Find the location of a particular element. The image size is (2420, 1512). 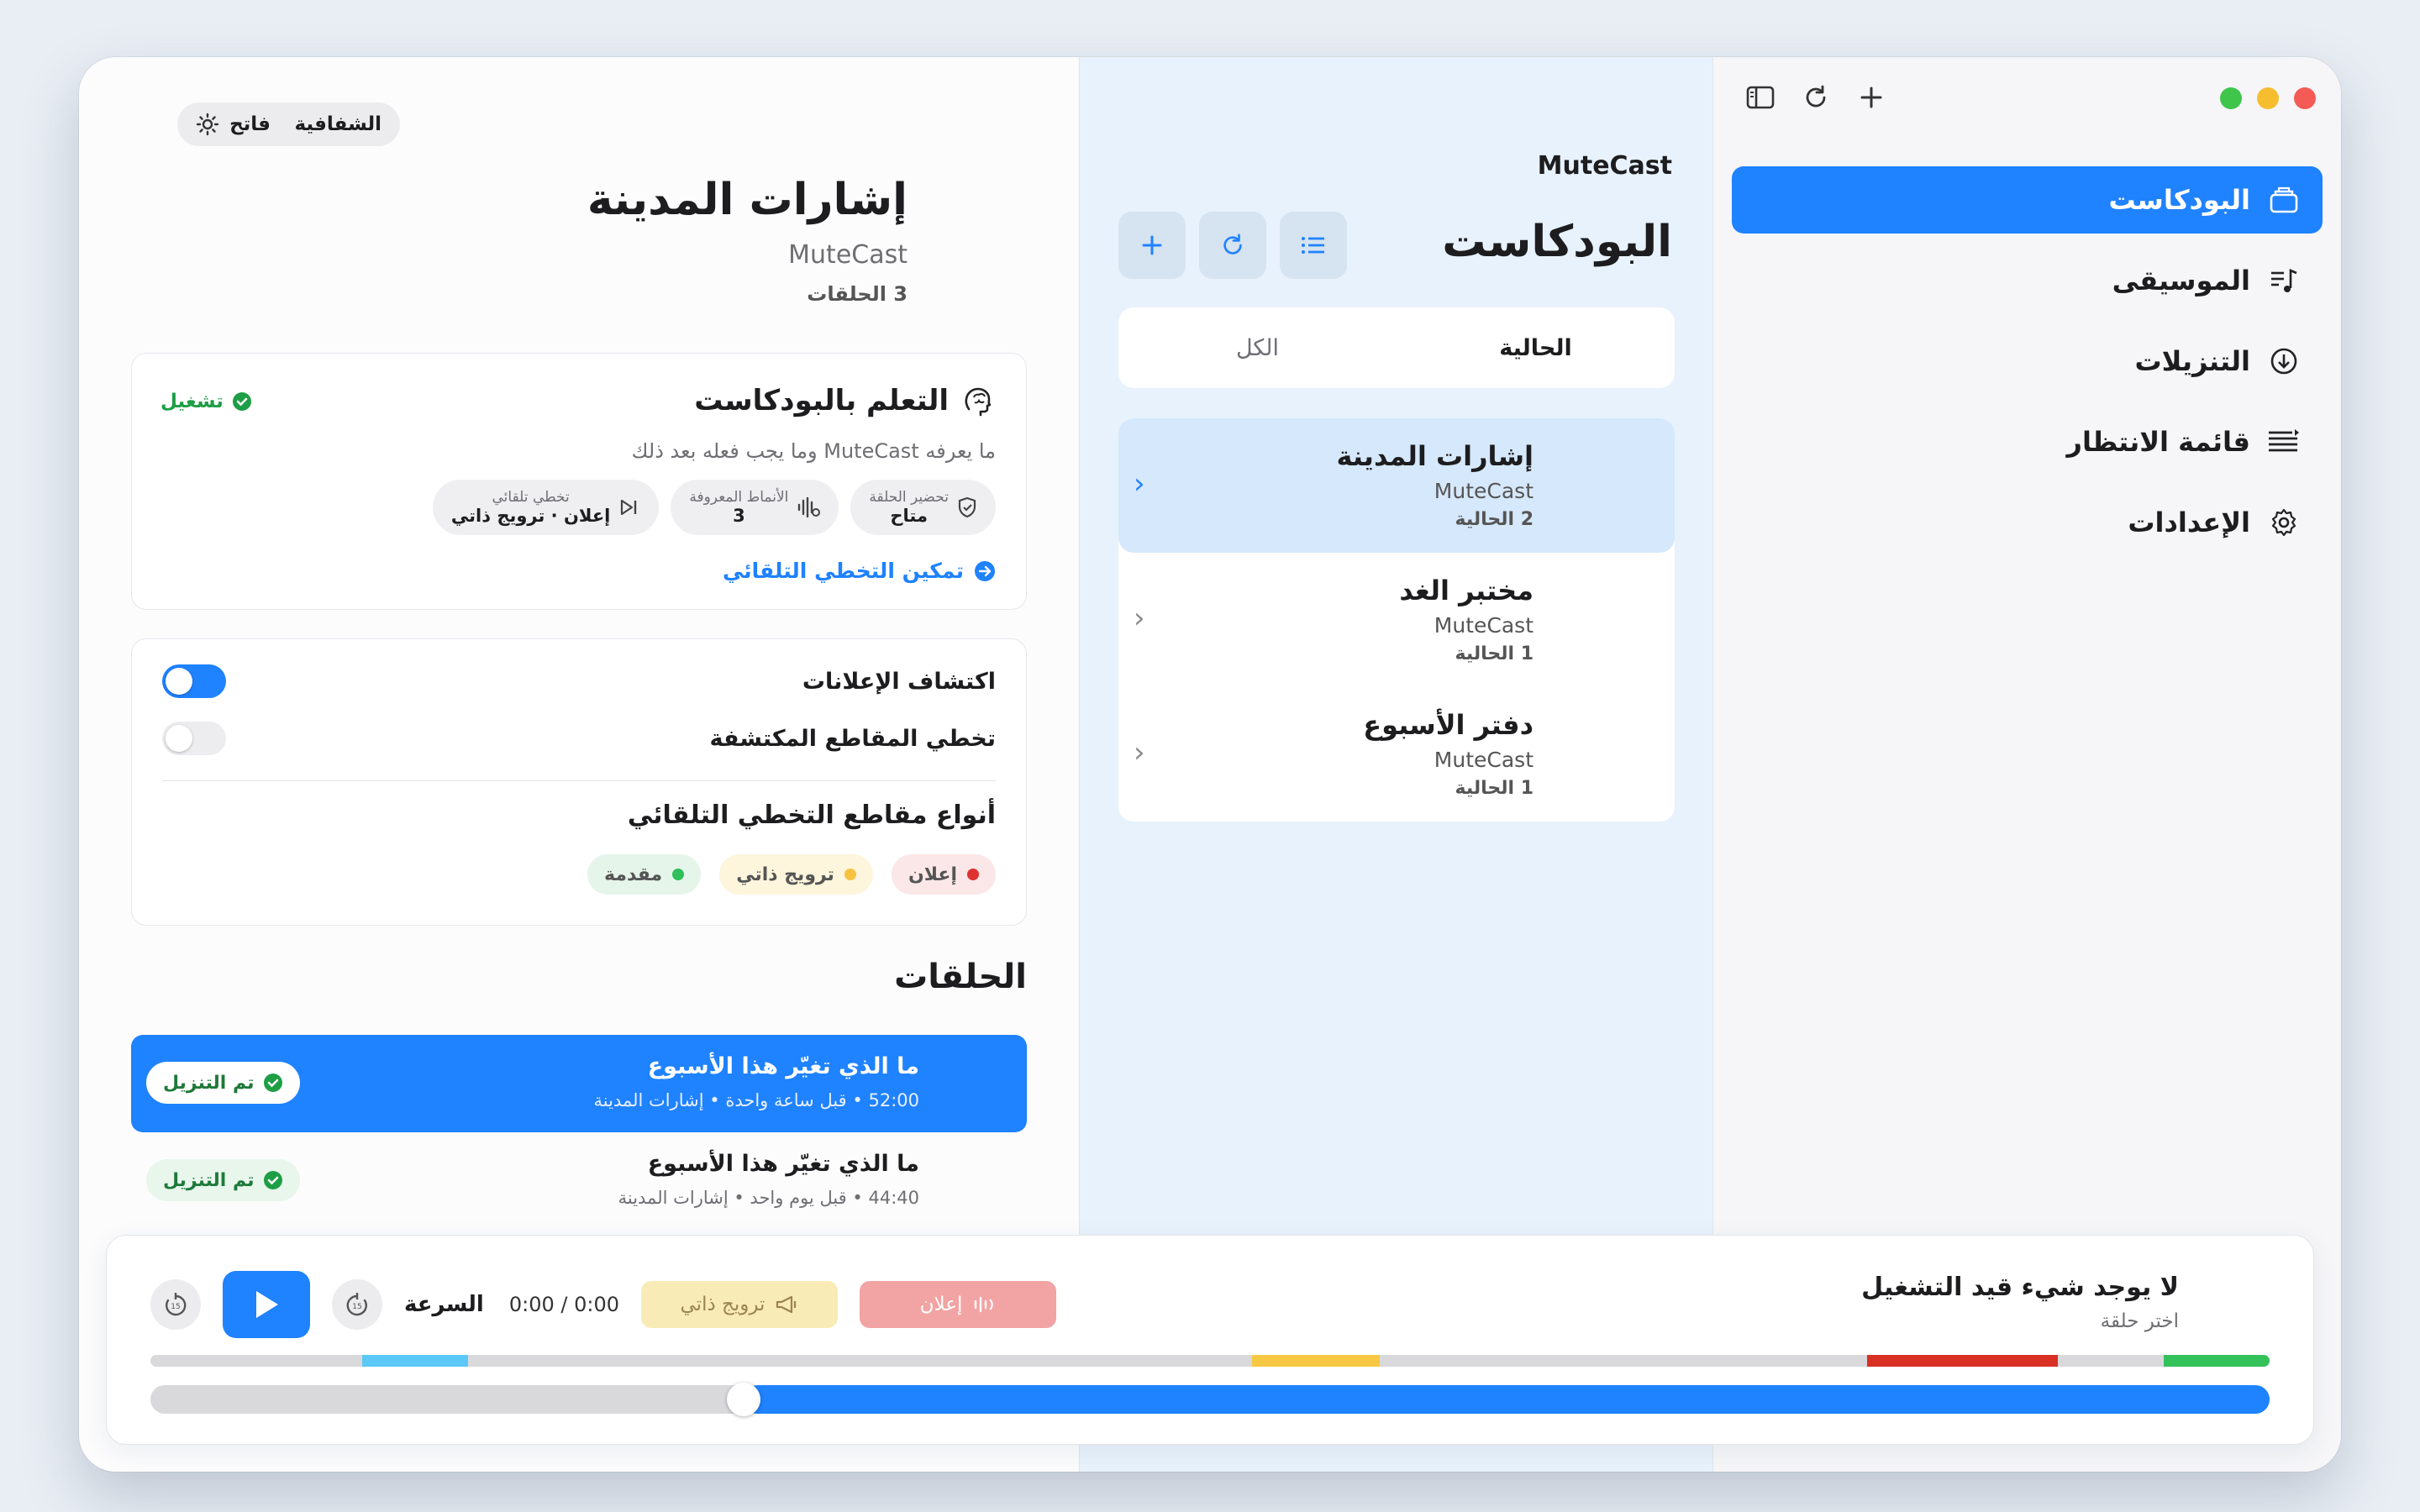

green-dot-icon is located at coordinates (678, 874).